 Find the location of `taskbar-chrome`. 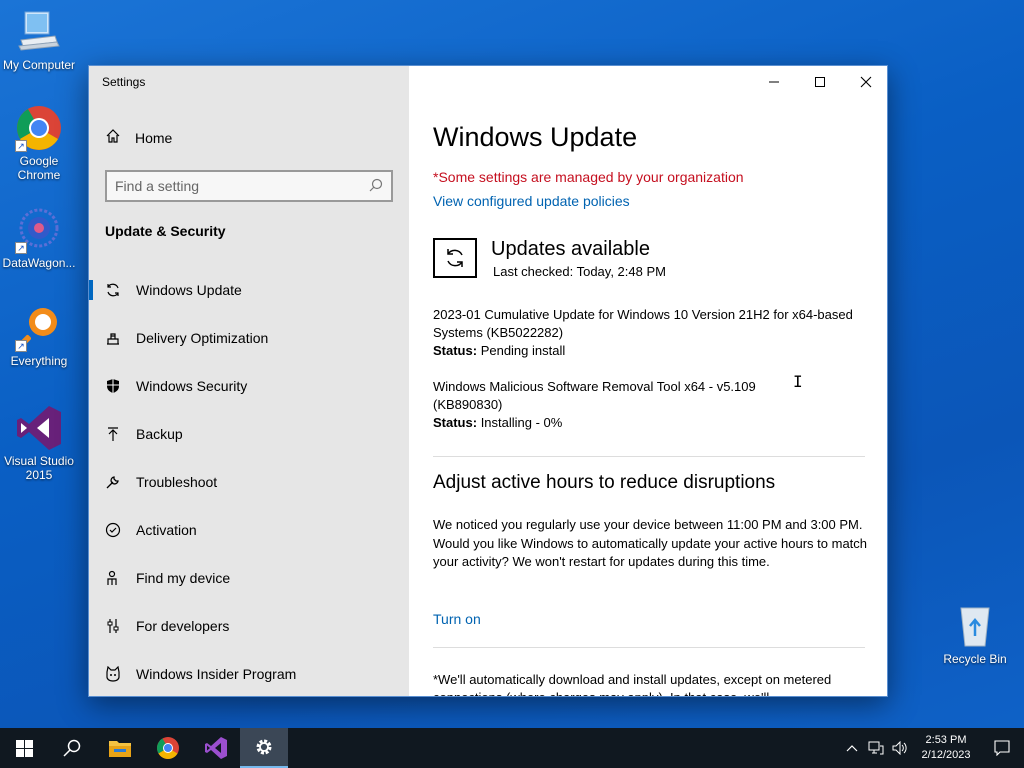

taskbar-chrome is located at coordinates (168, 748).